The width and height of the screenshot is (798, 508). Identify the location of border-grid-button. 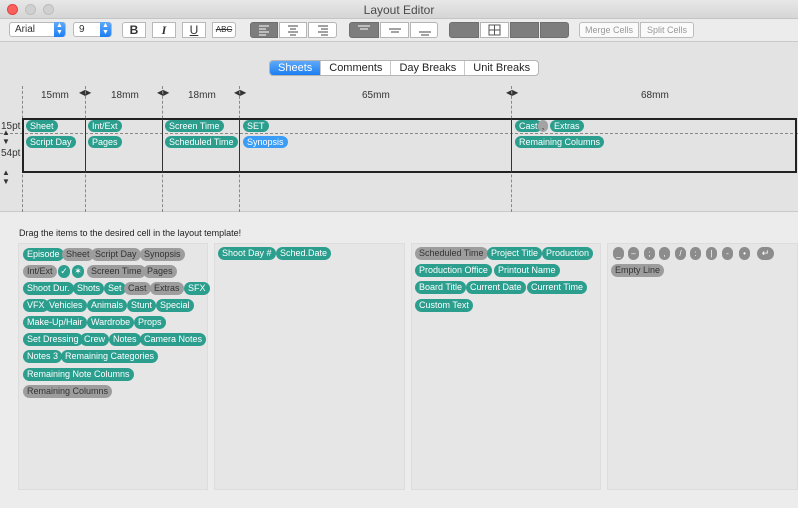
(494, 30).